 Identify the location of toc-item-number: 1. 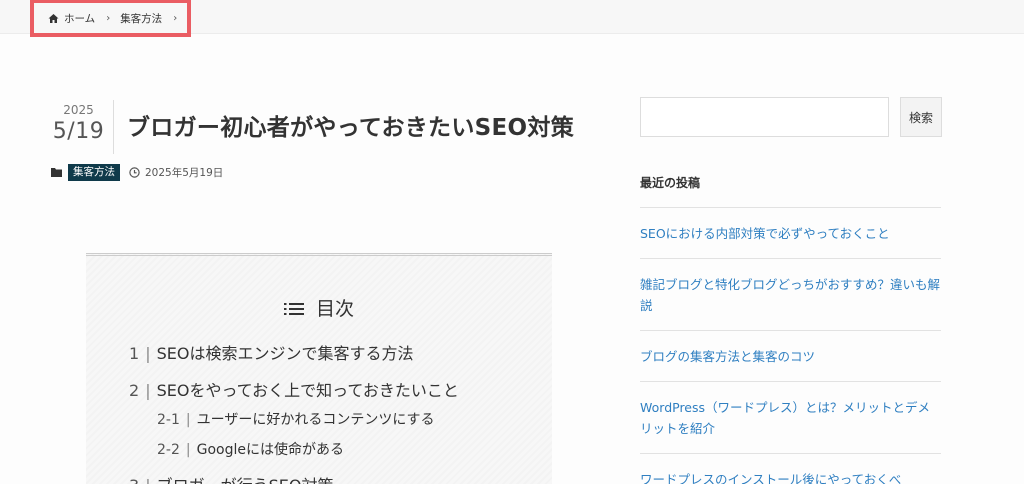
(134, 353).